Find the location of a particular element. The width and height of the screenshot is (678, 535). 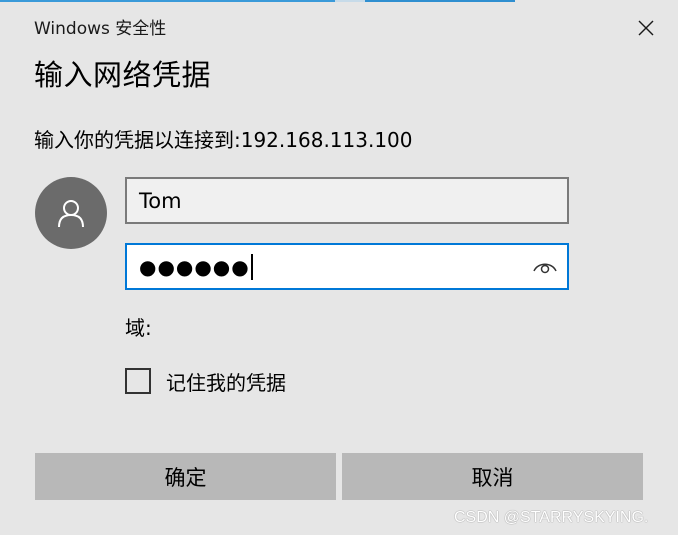

eye-icon is located at coordinates (545, 268).